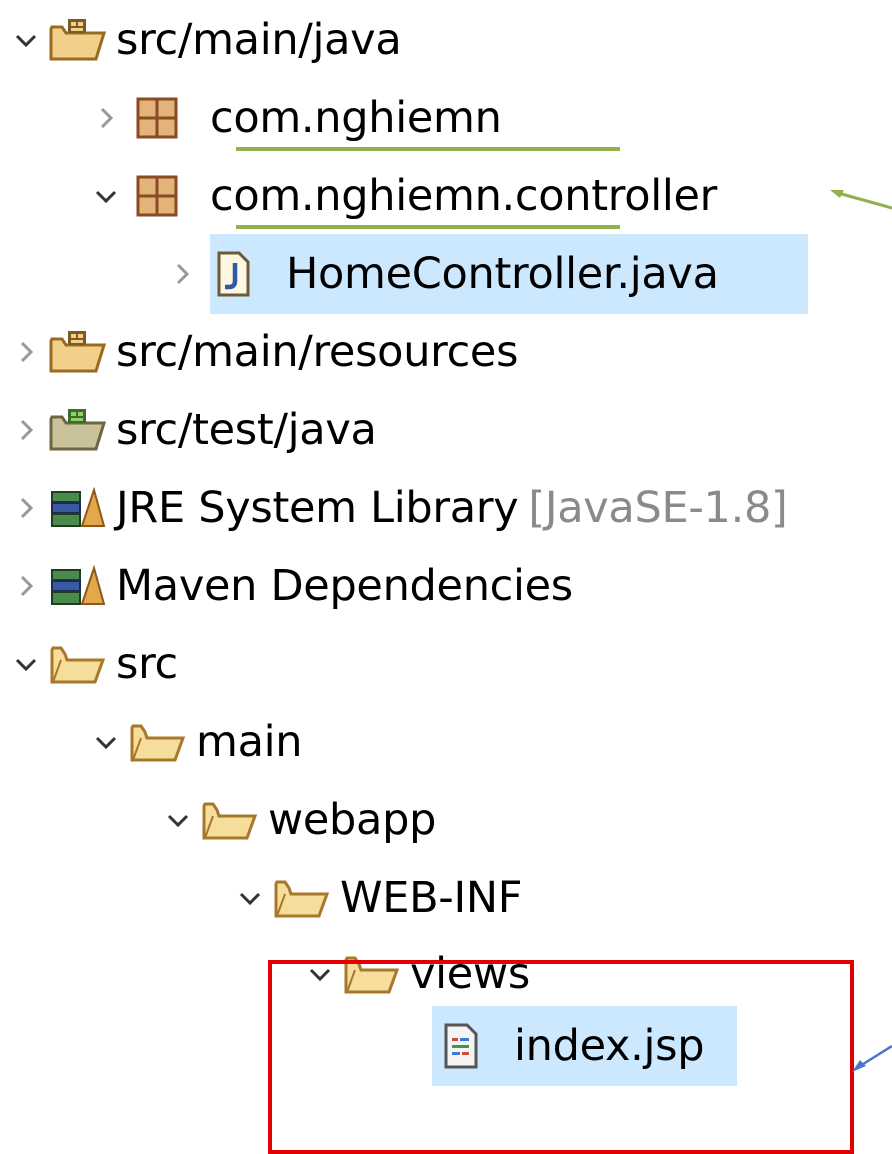 Image resolution: width=892 pixels, height=1154 pixels. What do you see at coordinates (864, 200) in the screenshot?
I see `green-annotation-arrow` at bounding box center [864, 200].